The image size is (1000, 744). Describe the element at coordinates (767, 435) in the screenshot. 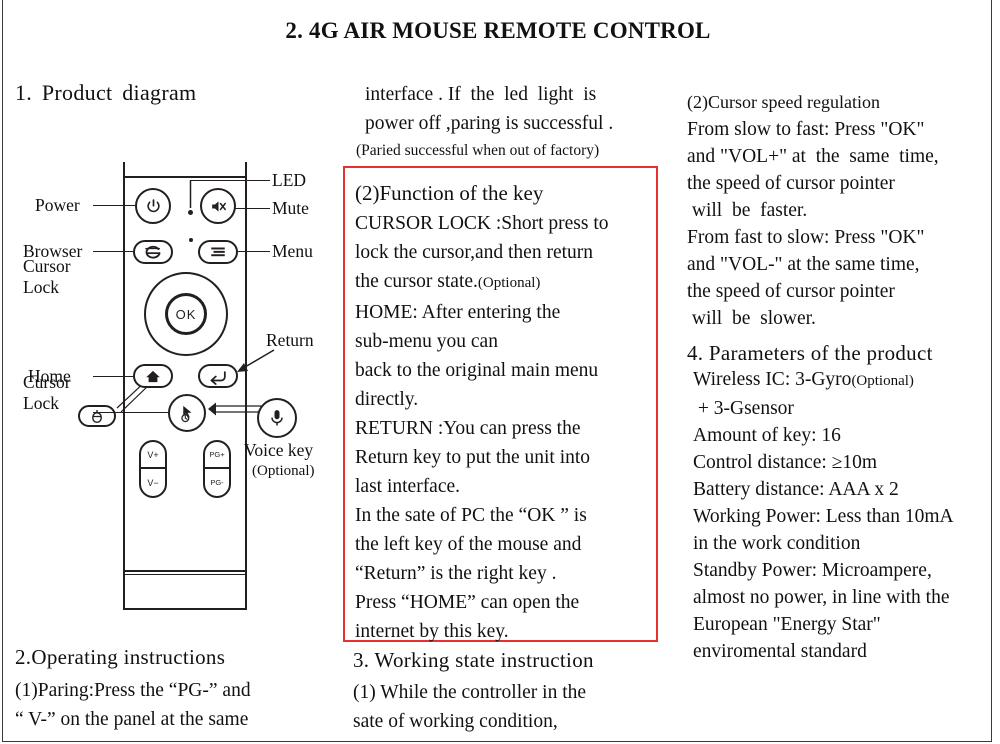

I see `parameter-2: Amount of key: 16` at that location.